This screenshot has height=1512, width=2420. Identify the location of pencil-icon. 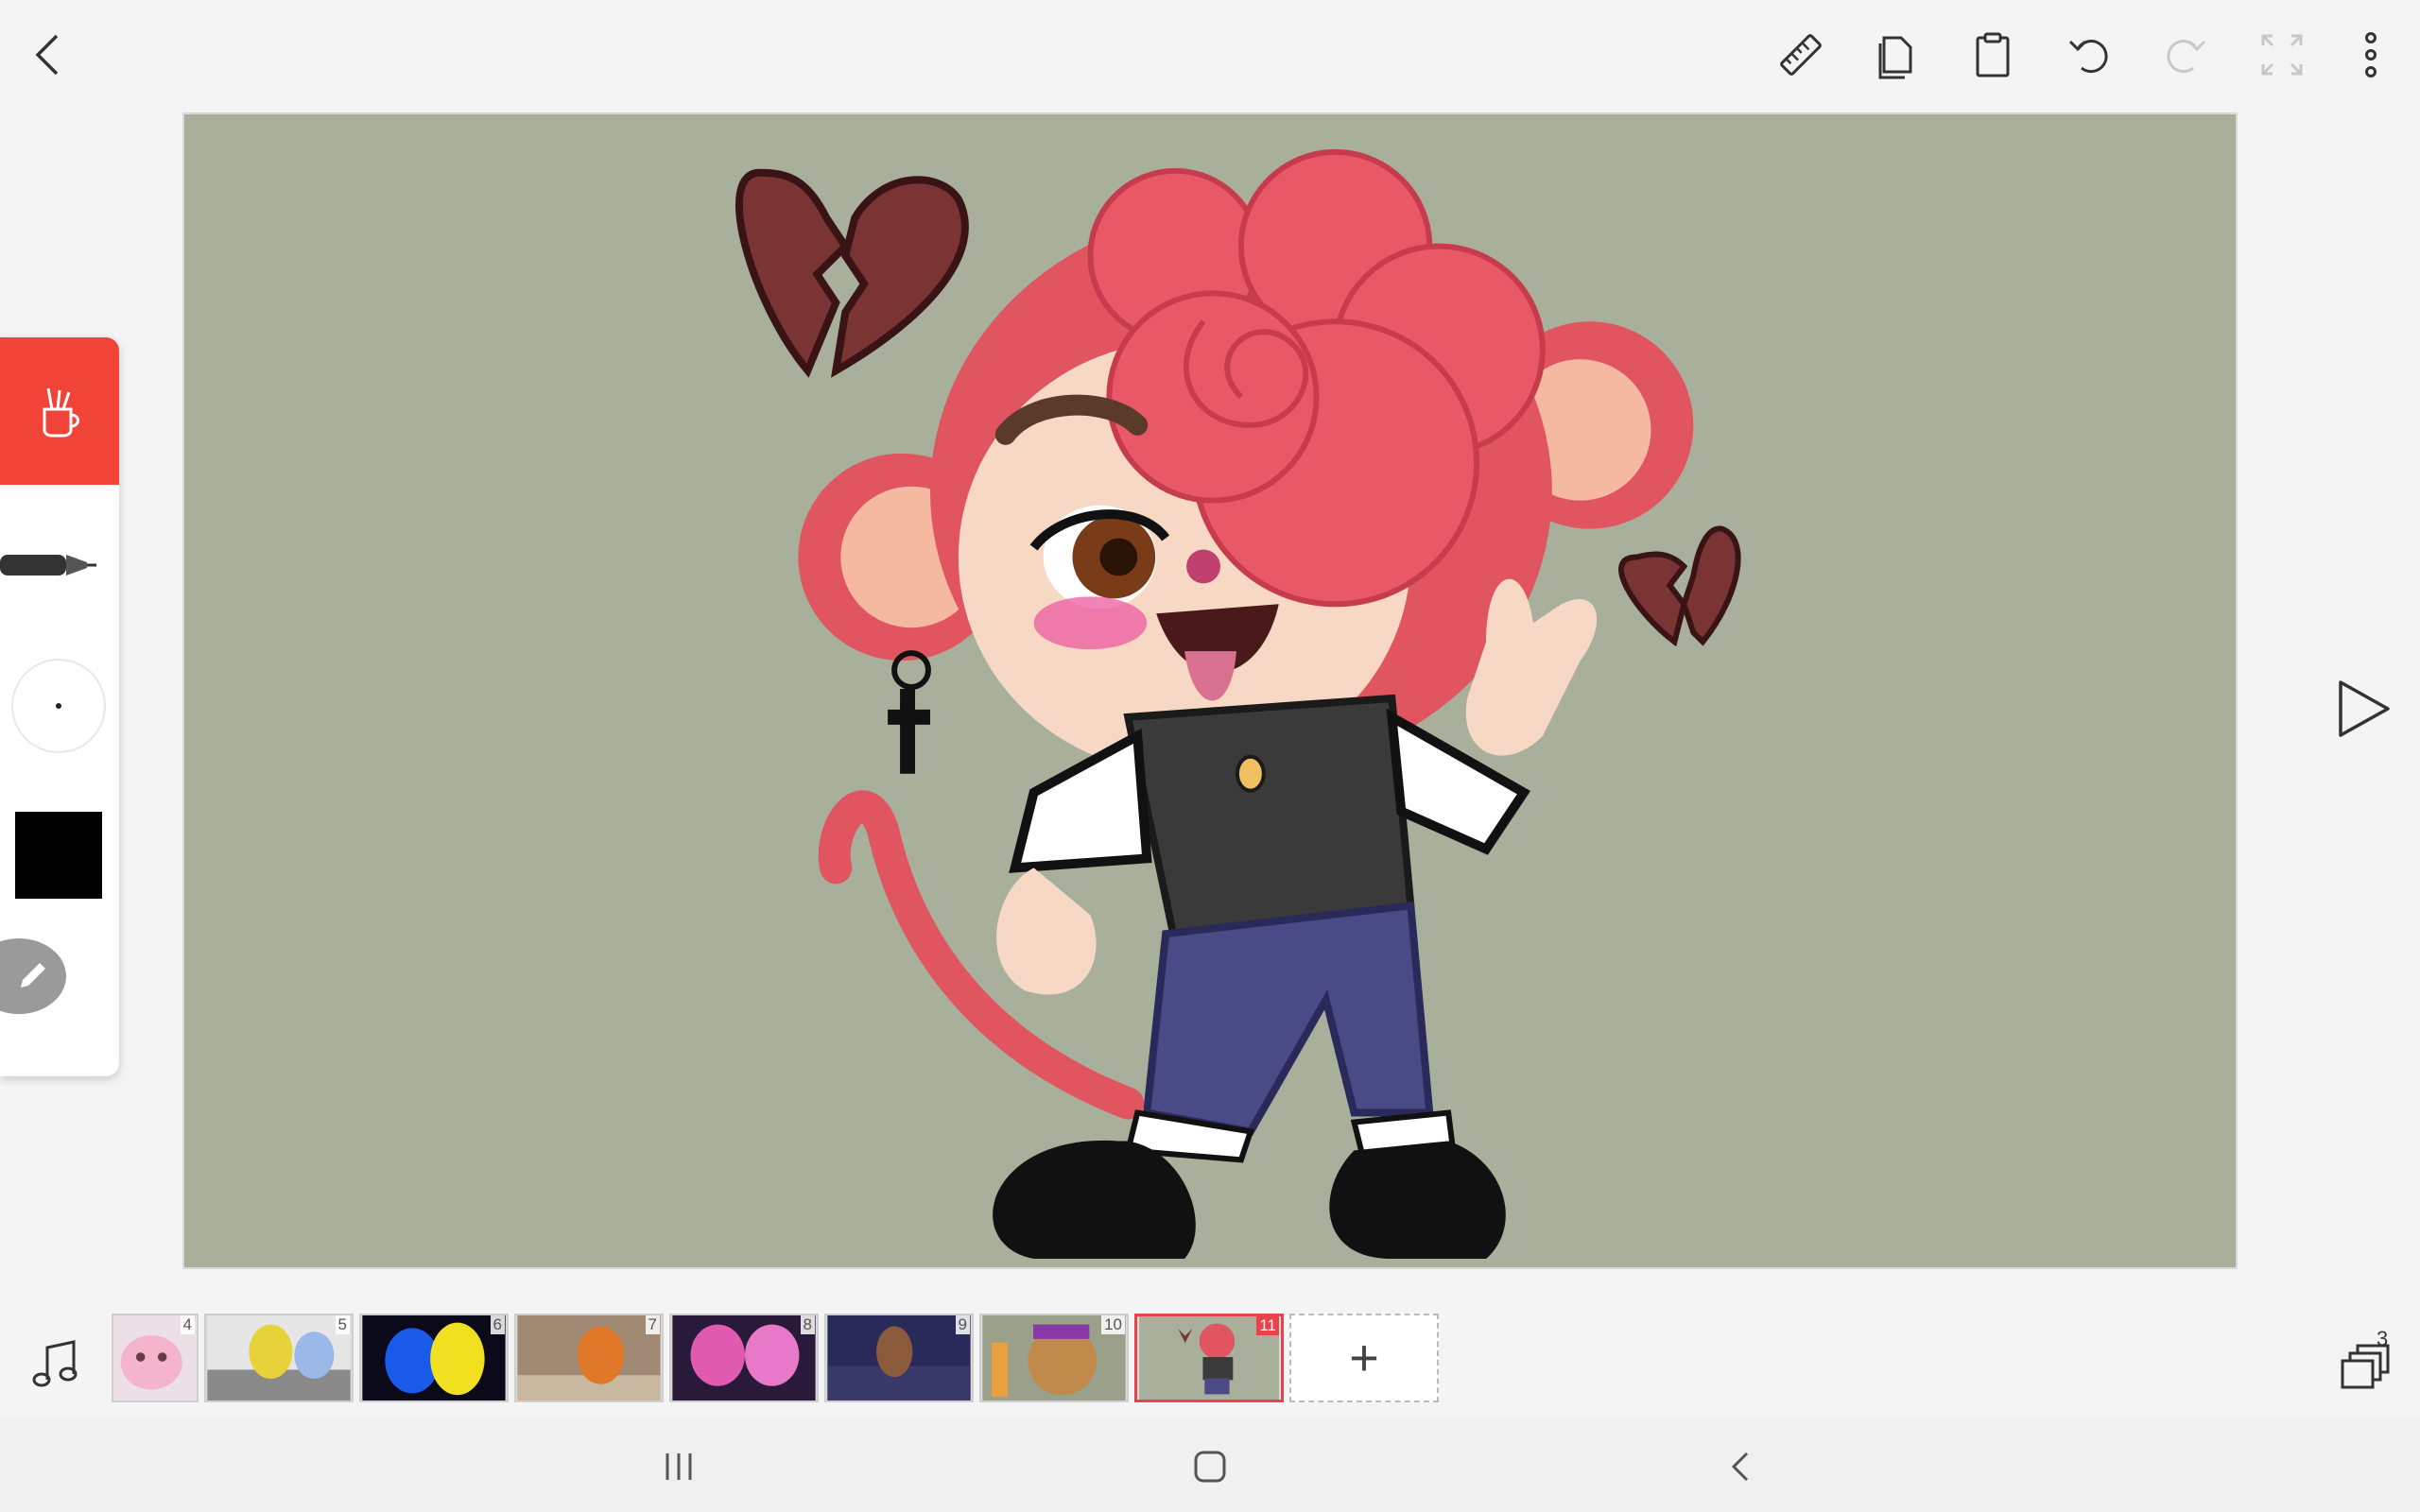
(33, 975).